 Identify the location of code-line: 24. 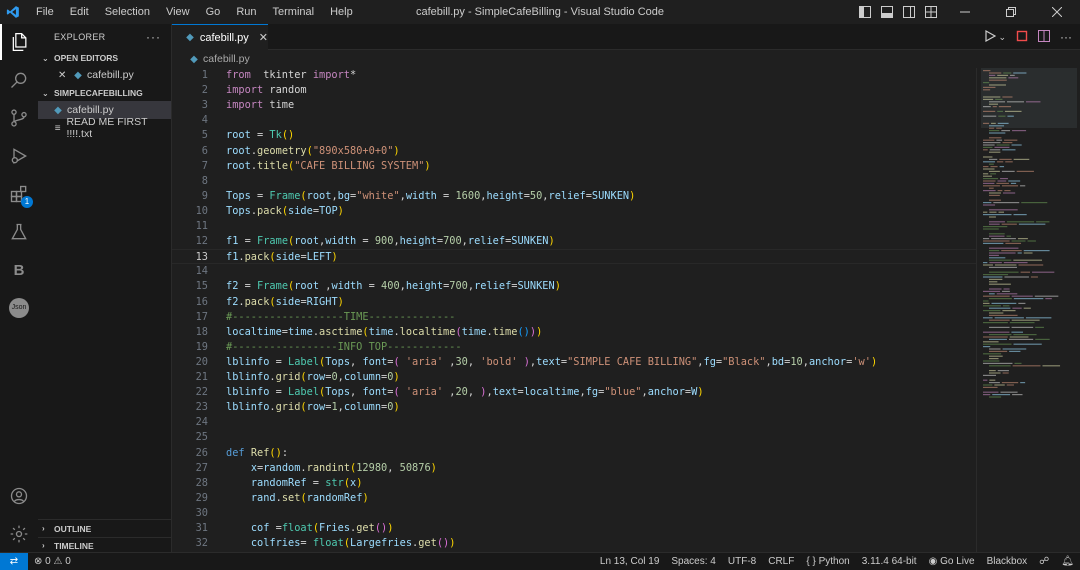
(574, 422).